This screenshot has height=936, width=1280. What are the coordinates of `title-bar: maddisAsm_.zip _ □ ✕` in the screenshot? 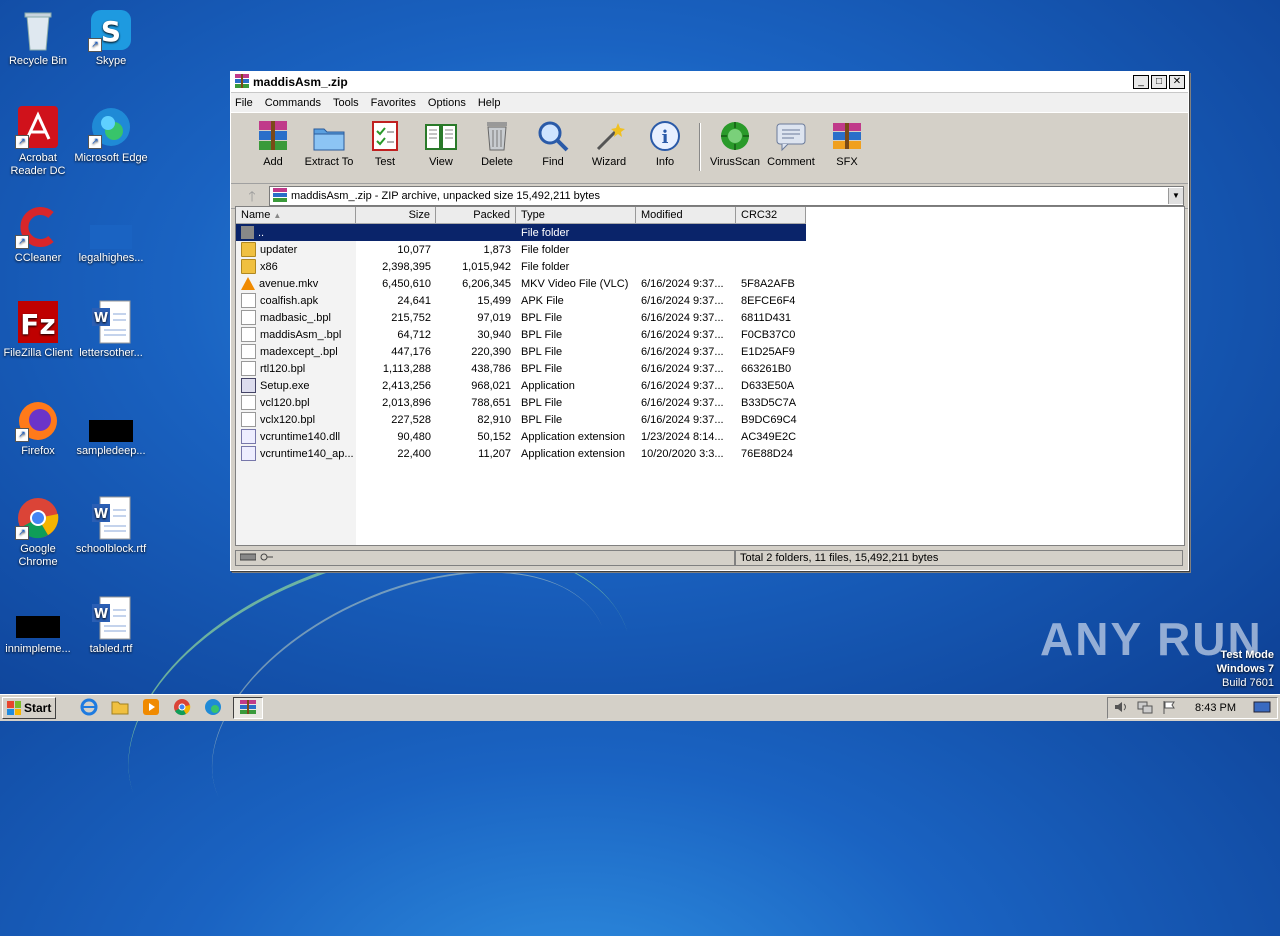 It's located at (709, 82).